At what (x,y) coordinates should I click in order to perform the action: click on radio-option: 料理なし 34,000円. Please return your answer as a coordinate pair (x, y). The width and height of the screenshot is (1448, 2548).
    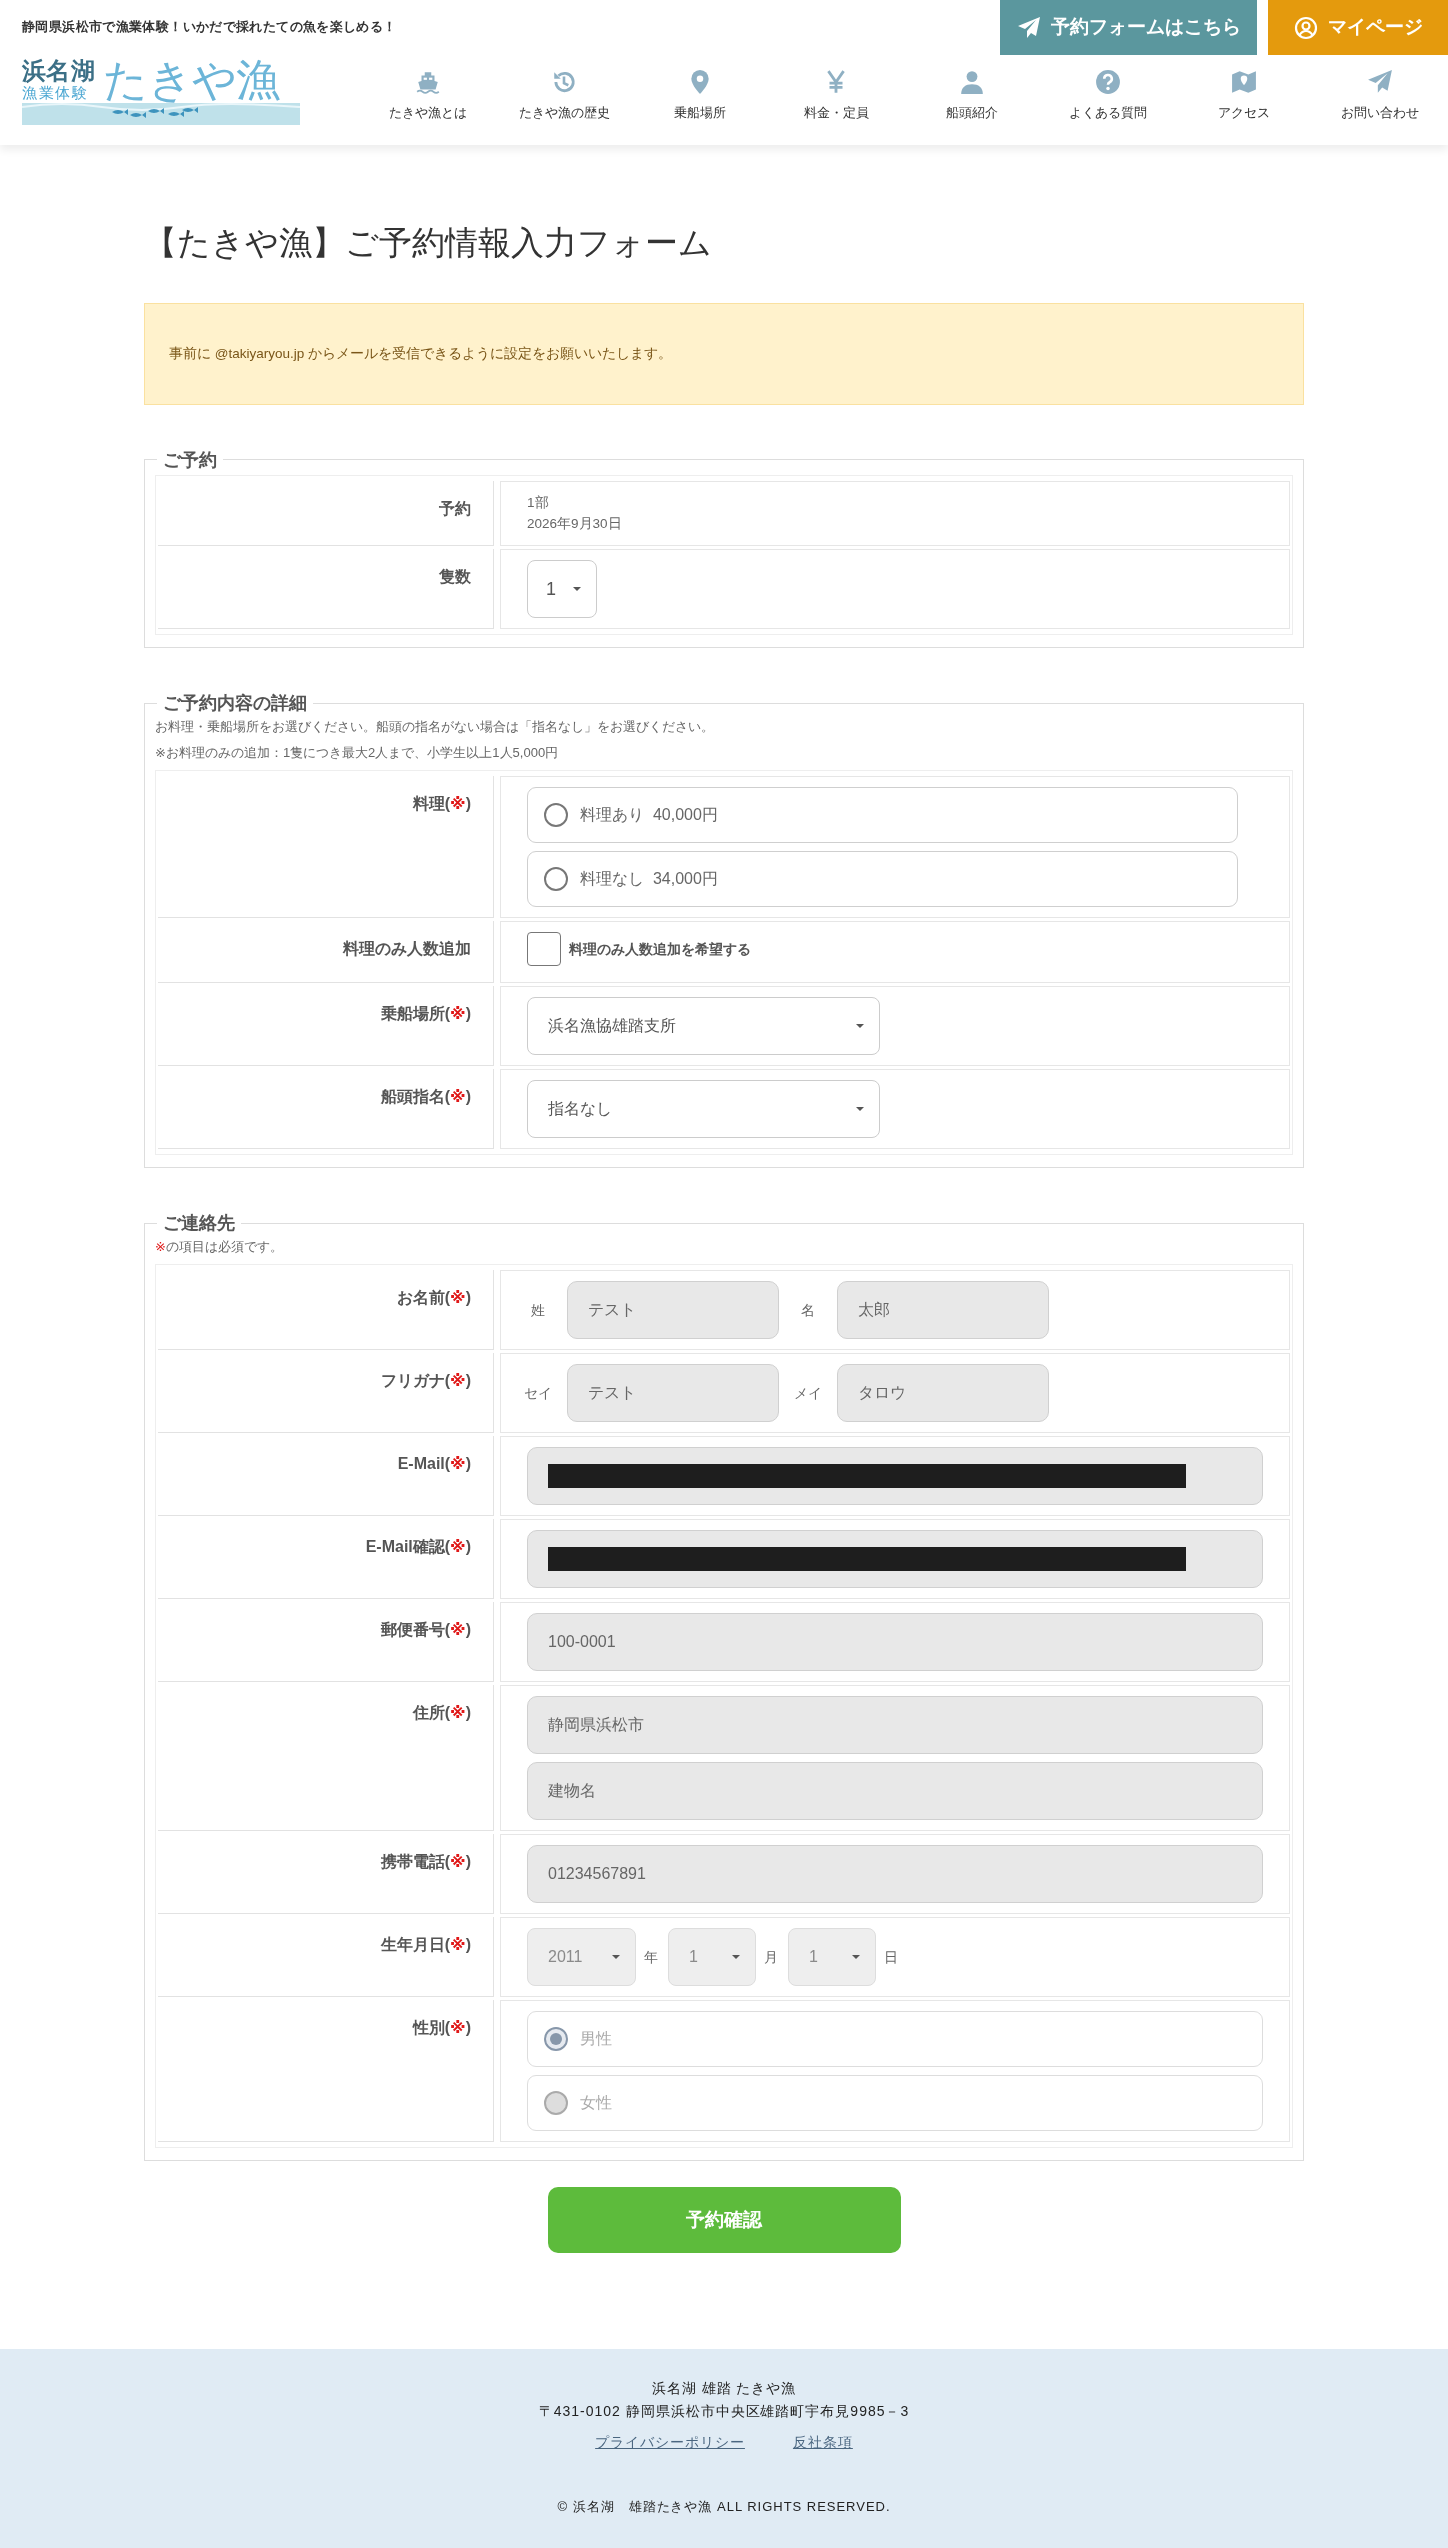
    Looking at the image, I should click on (882, 879).